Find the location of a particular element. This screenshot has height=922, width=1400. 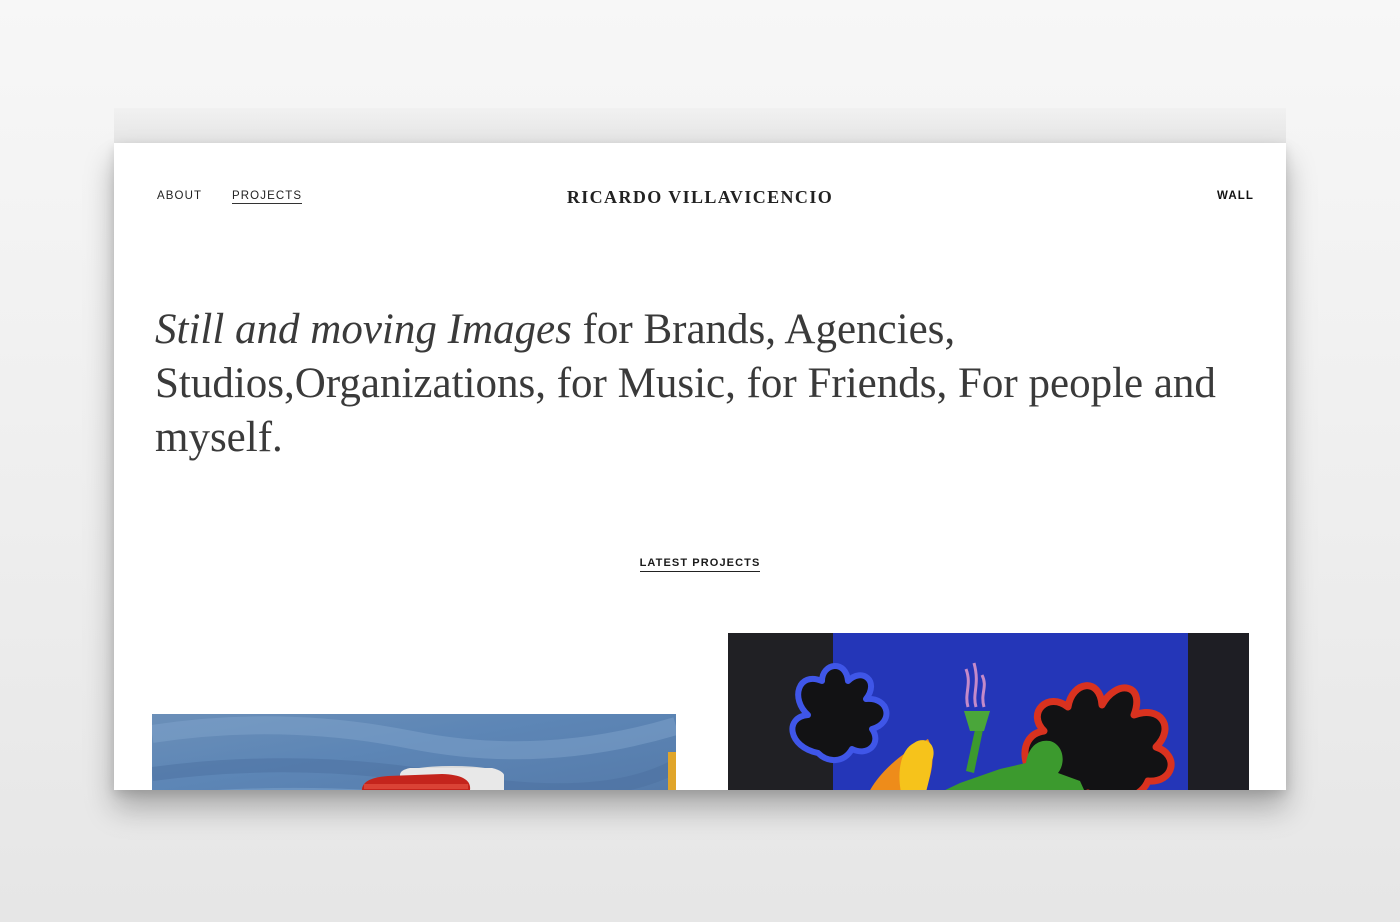

project-card-paper-cutout is located at coordinates (988, 711).